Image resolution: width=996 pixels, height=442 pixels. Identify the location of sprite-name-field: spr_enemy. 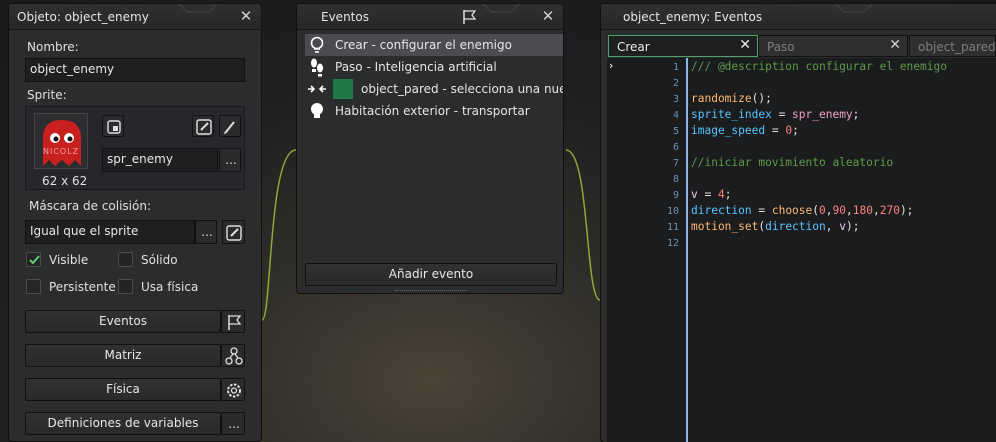
(160, 160).